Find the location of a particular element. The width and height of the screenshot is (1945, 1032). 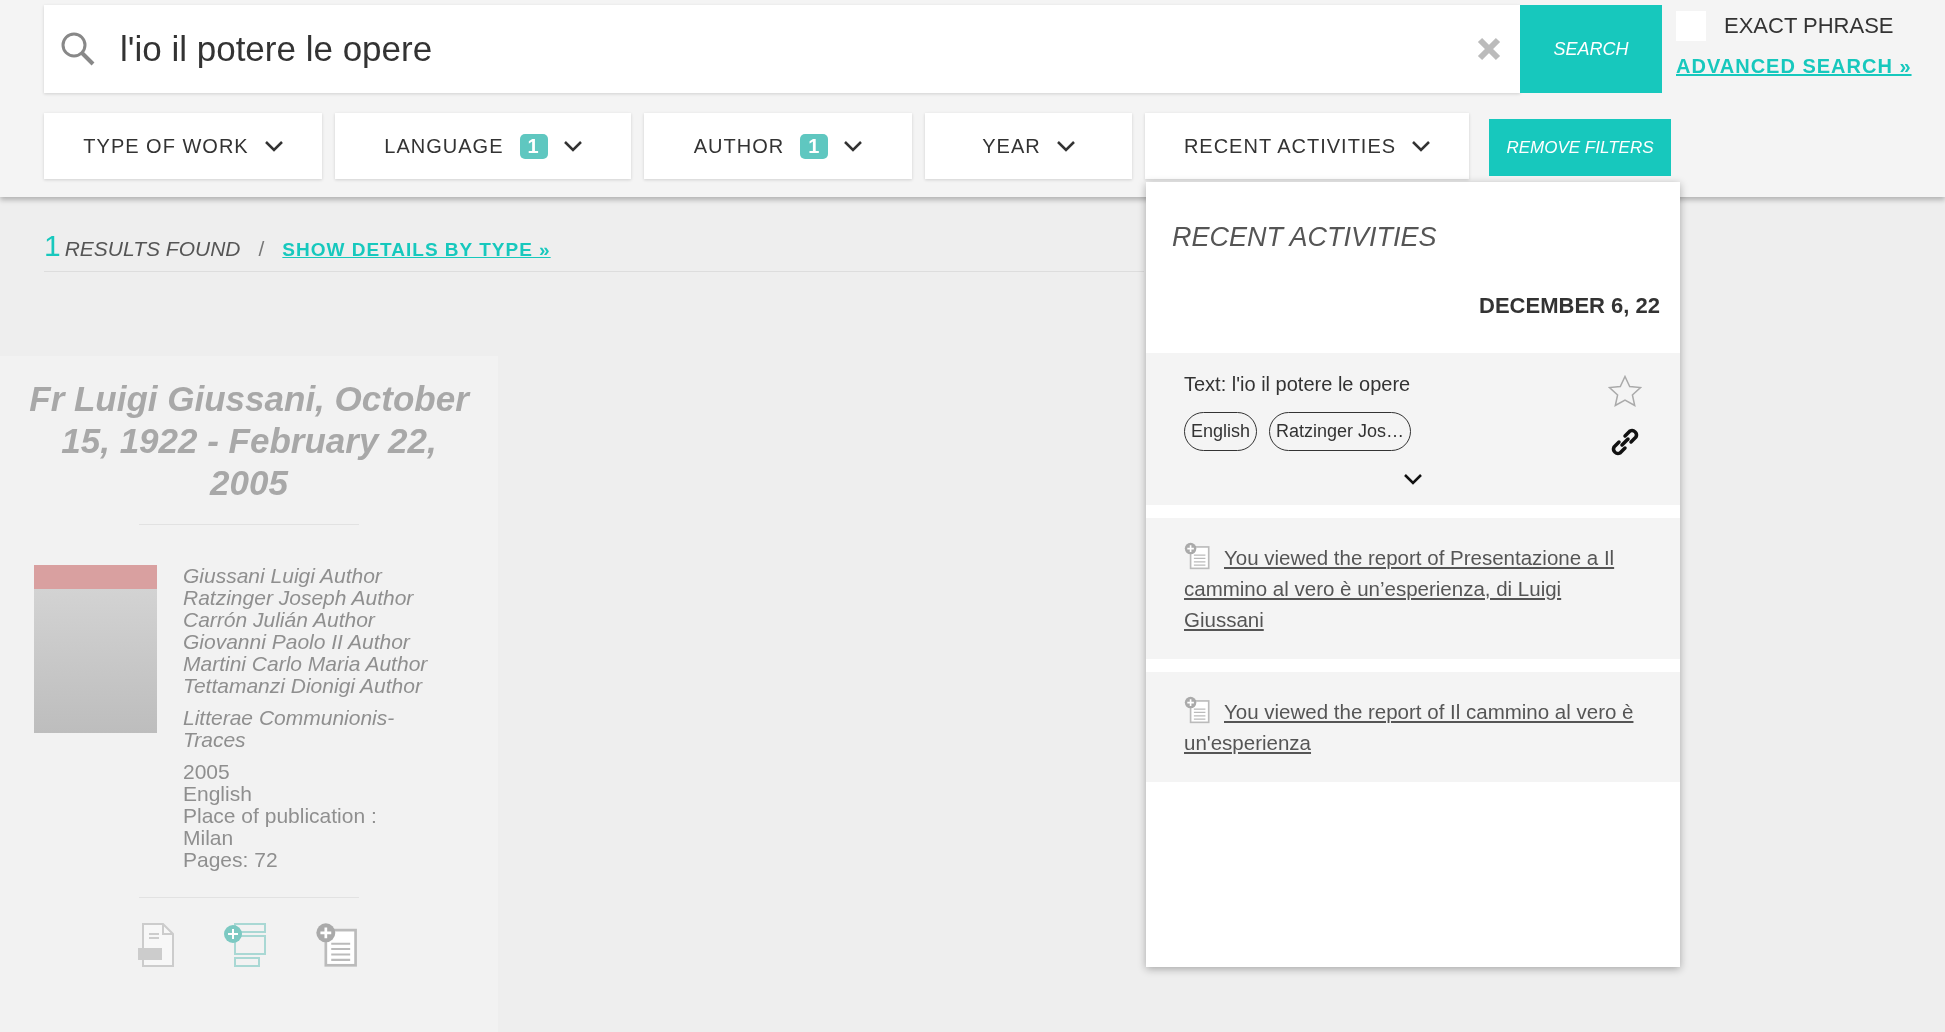

filter-dropdown-button: YEAR is located at coordinates (1028, 146).